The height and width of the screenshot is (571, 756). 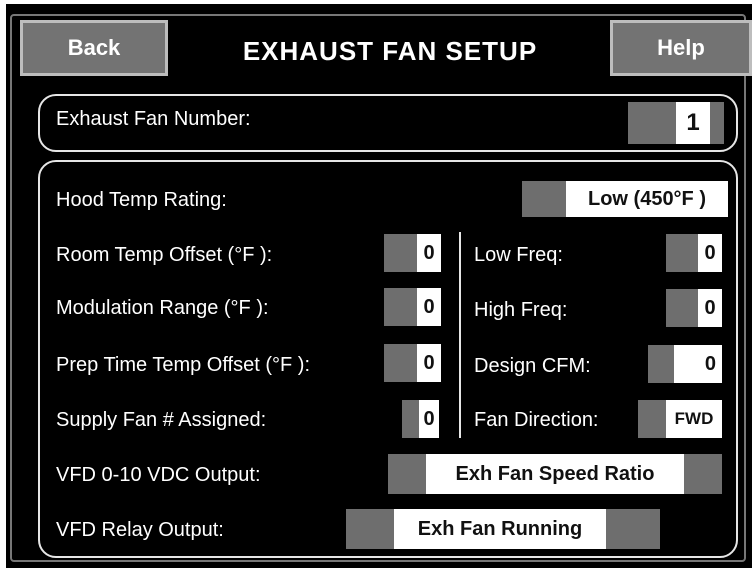 I want to click on prep-time-temp-offset-value: 0, so click(x=429, y=363).